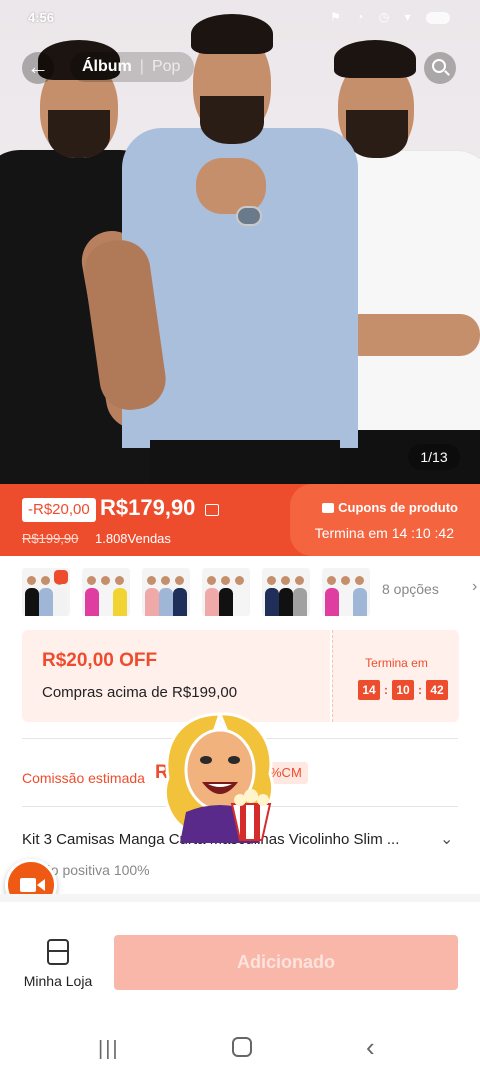 This screenshot has height=1078, width=480. I want to click on coupon-icon, so click(328, 508).